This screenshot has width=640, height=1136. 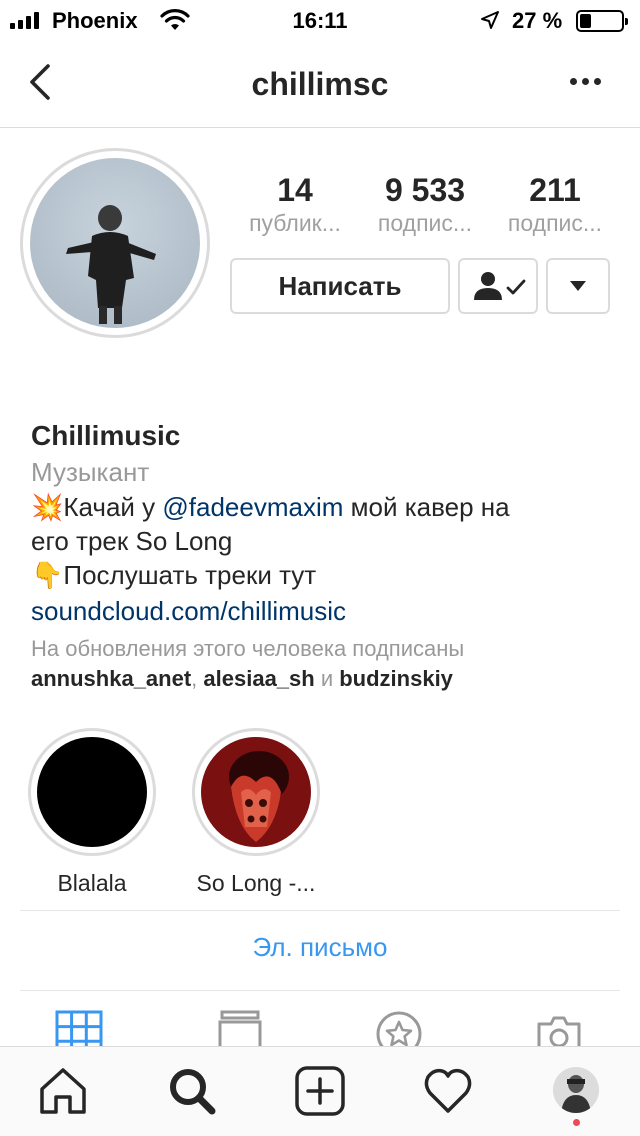 What do you see at coordinates (425, 190) in the screenshot?
I see `followers-count: 9 533` at bounding box center [425, 190].